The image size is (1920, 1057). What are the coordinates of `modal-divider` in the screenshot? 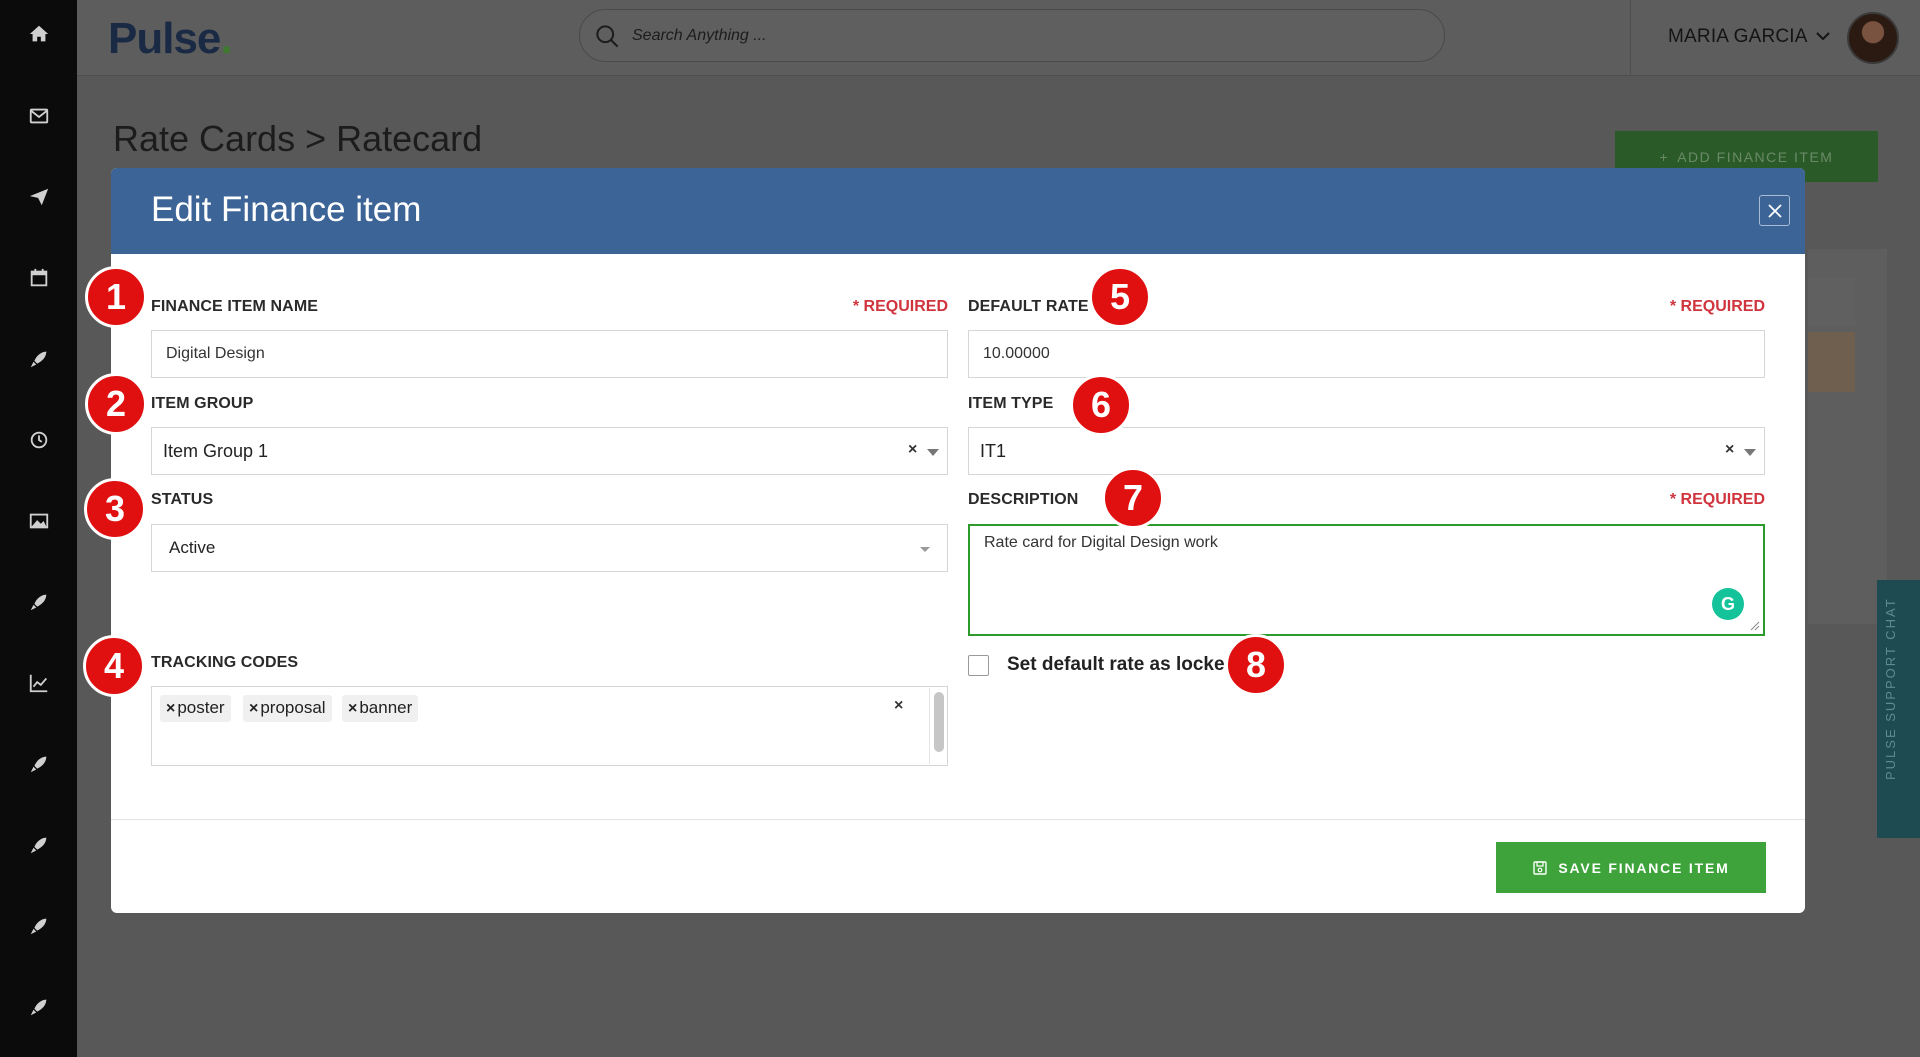 It's located at (958, 819).